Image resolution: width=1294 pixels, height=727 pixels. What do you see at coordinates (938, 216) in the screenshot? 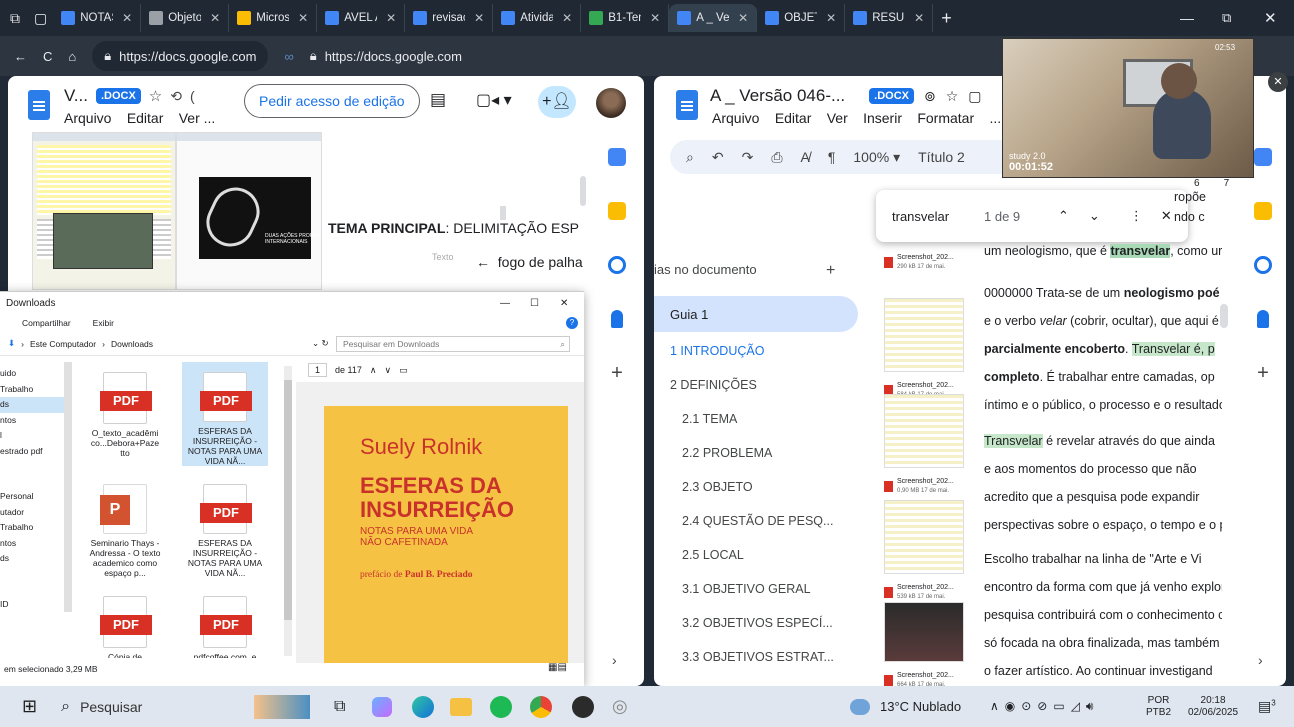
I see `find-query-input: transvelar` at bounding box center [938, 216].